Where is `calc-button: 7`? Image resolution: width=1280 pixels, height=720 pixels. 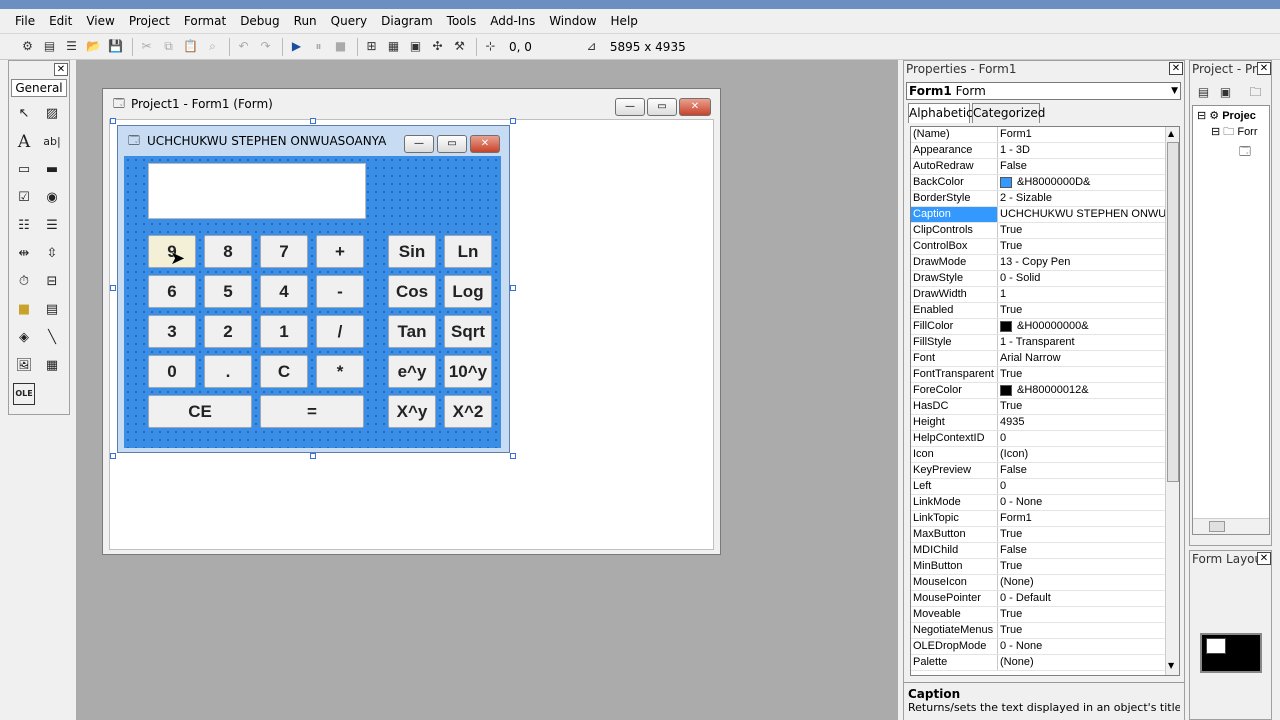
calc-button: 7 is located at coordinates (284, 251).